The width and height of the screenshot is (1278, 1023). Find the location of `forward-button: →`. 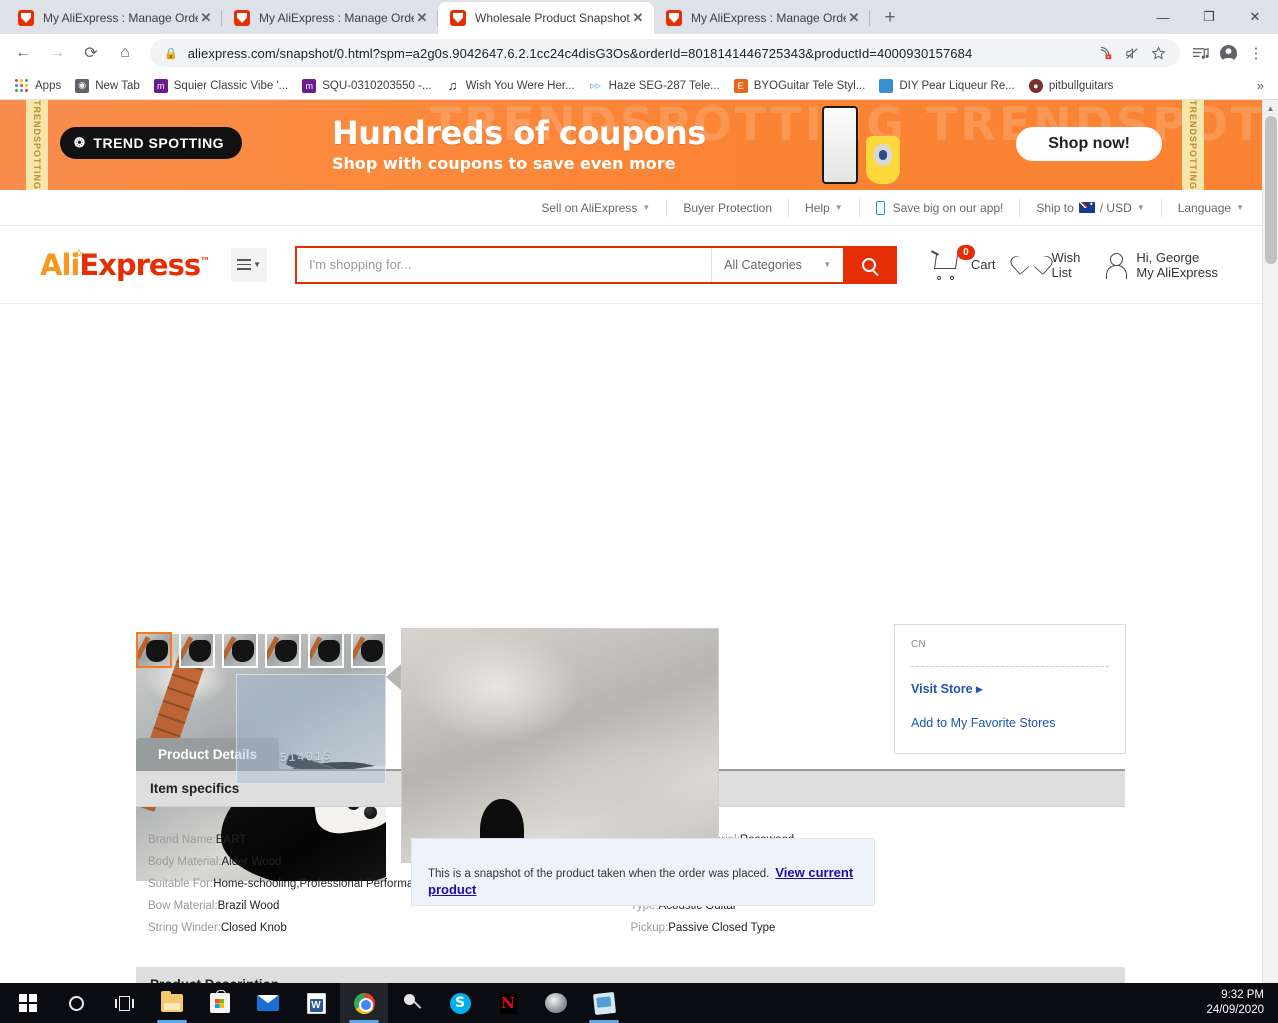

forward-button: → is located at coordinates (57, 53).